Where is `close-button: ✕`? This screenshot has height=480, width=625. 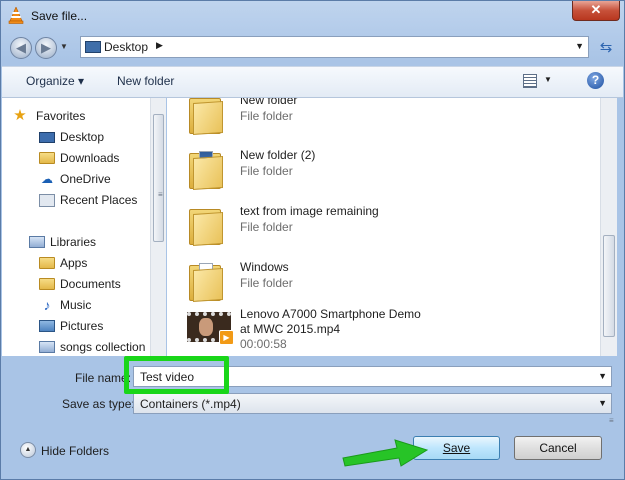 close-button: ✕ is located at coordinates (596, 11).